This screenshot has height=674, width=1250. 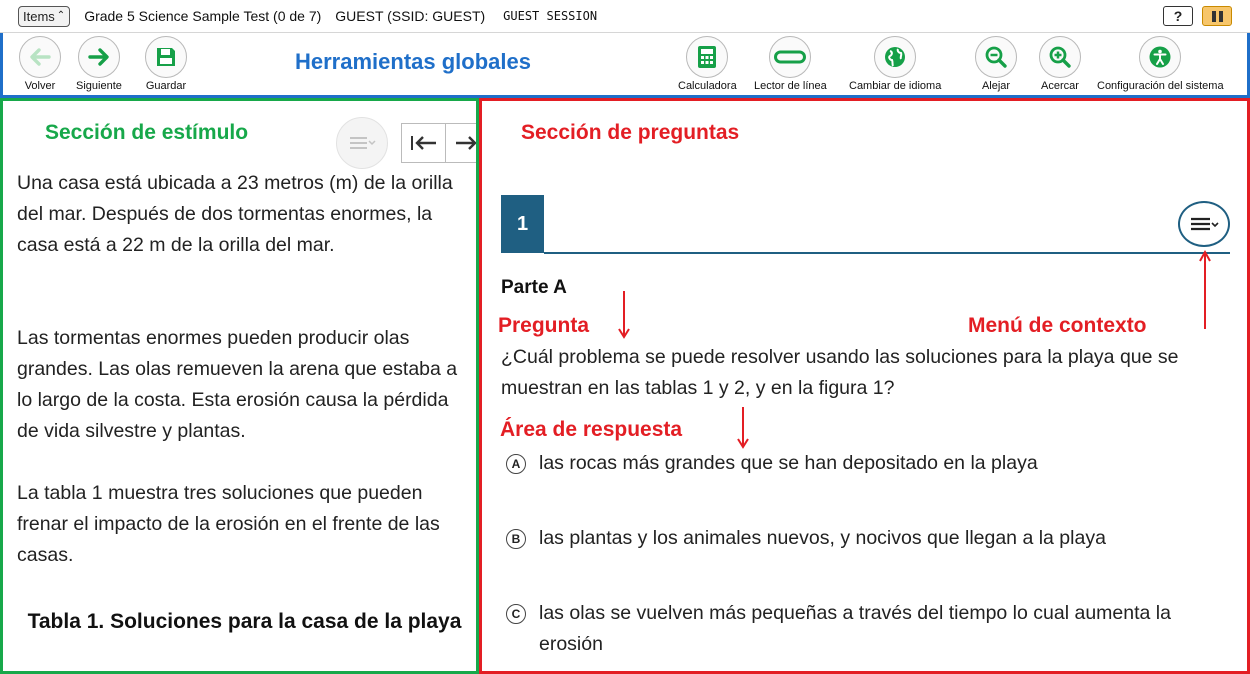 What do you see at coordinates (996, 57) in the screenshot?
I see `zoom-out-icon` at bounding box center [996, 57].